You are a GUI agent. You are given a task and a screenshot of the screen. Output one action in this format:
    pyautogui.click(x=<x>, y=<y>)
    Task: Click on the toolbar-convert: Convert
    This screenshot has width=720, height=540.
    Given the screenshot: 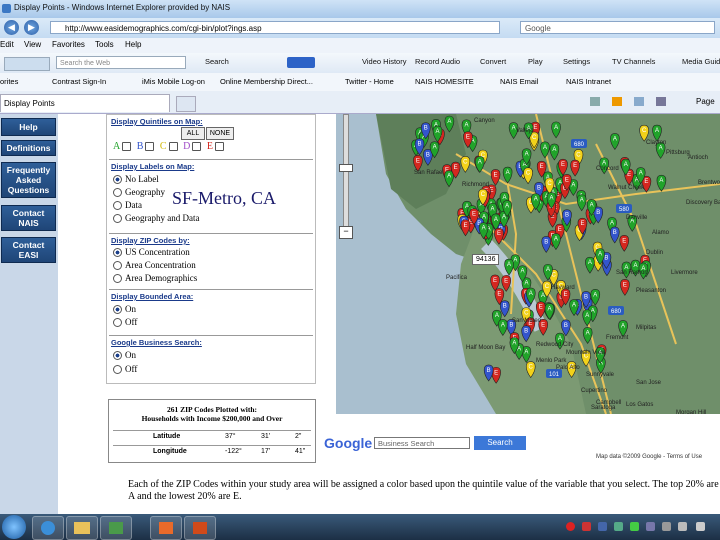 What is the action you would take?
    pyautogui.click(x=493, y=61)
    